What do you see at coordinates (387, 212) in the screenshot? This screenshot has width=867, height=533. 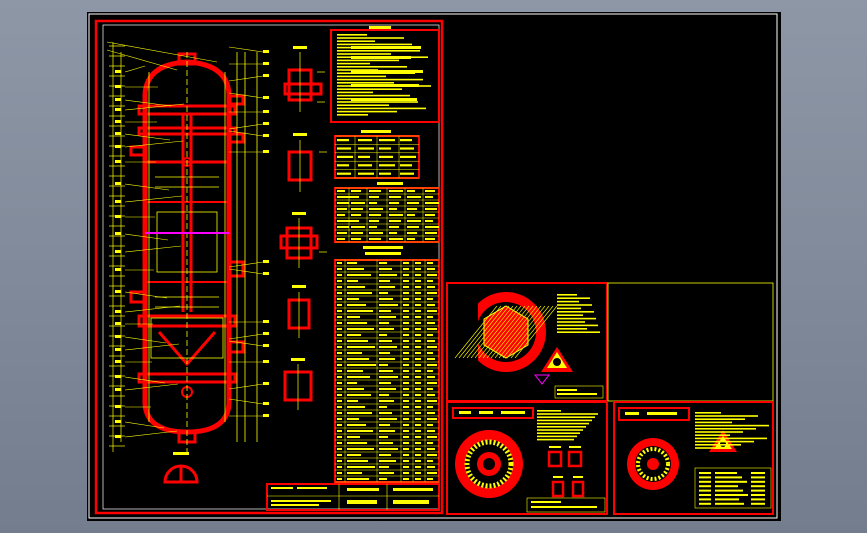 I see `nozzle-table` at bounding box center [387, 212].